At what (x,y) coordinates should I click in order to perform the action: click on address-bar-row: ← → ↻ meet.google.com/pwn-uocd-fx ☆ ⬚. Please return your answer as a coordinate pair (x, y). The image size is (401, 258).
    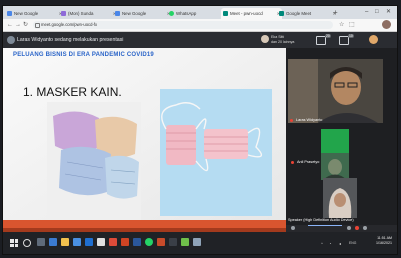
    Looking at the image, I should click on (200, 25).